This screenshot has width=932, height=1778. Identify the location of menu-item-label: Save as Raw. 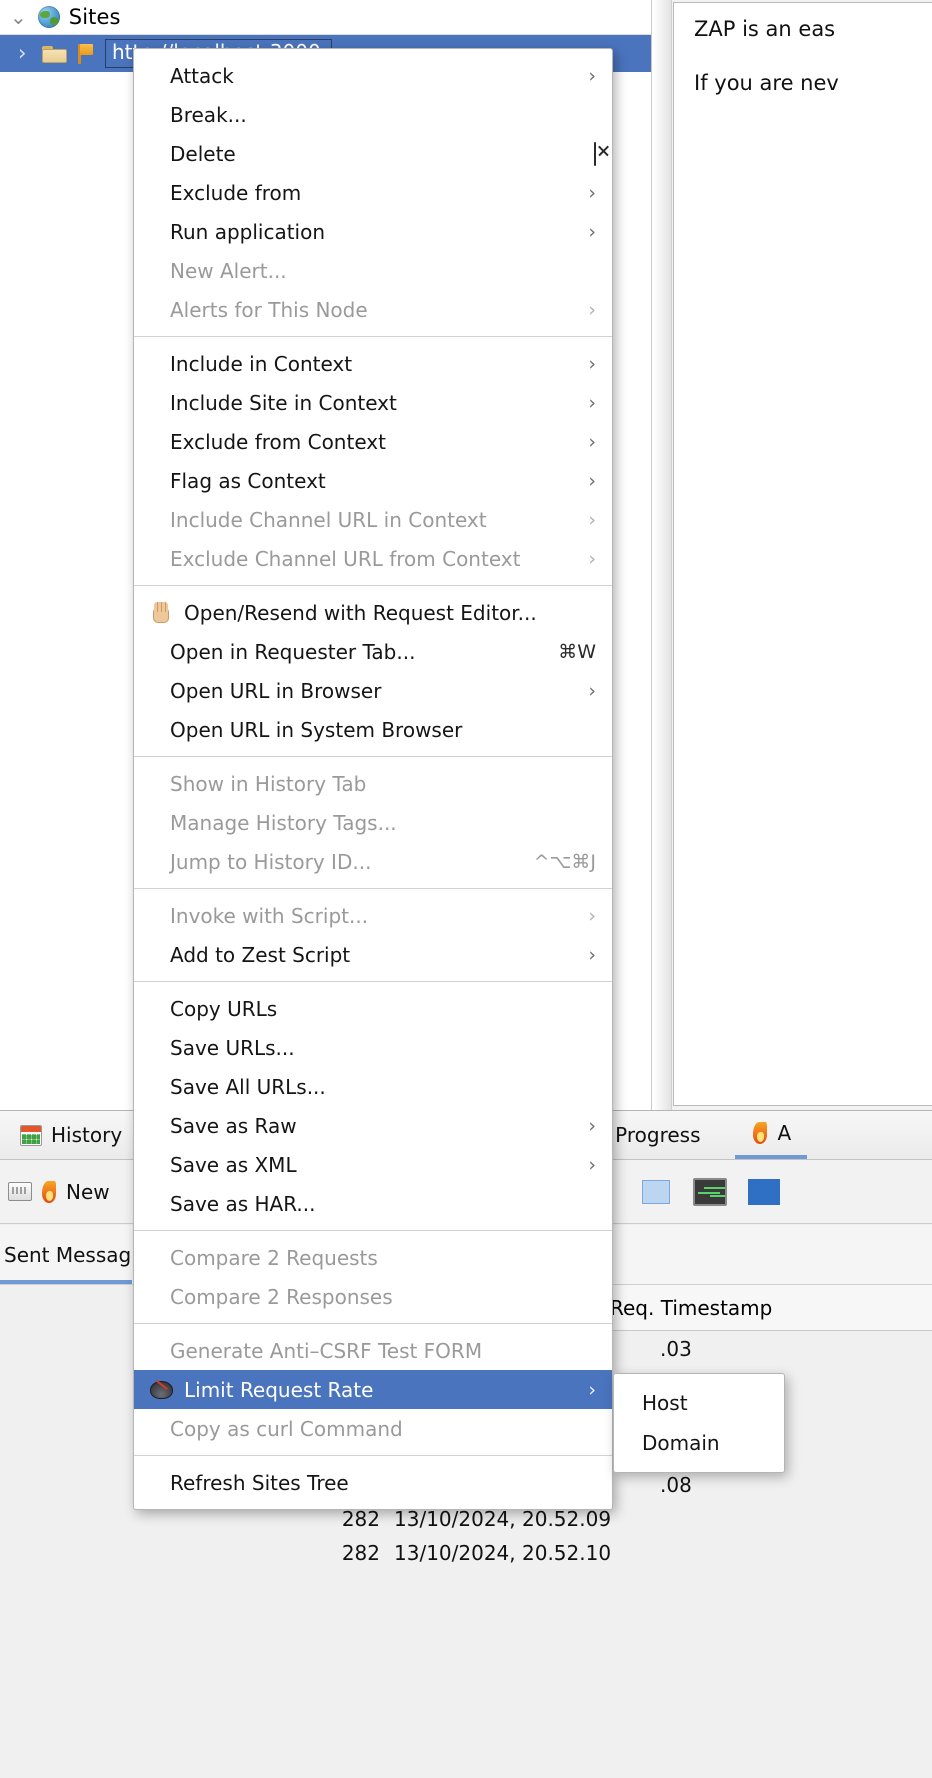
(233, 1125).